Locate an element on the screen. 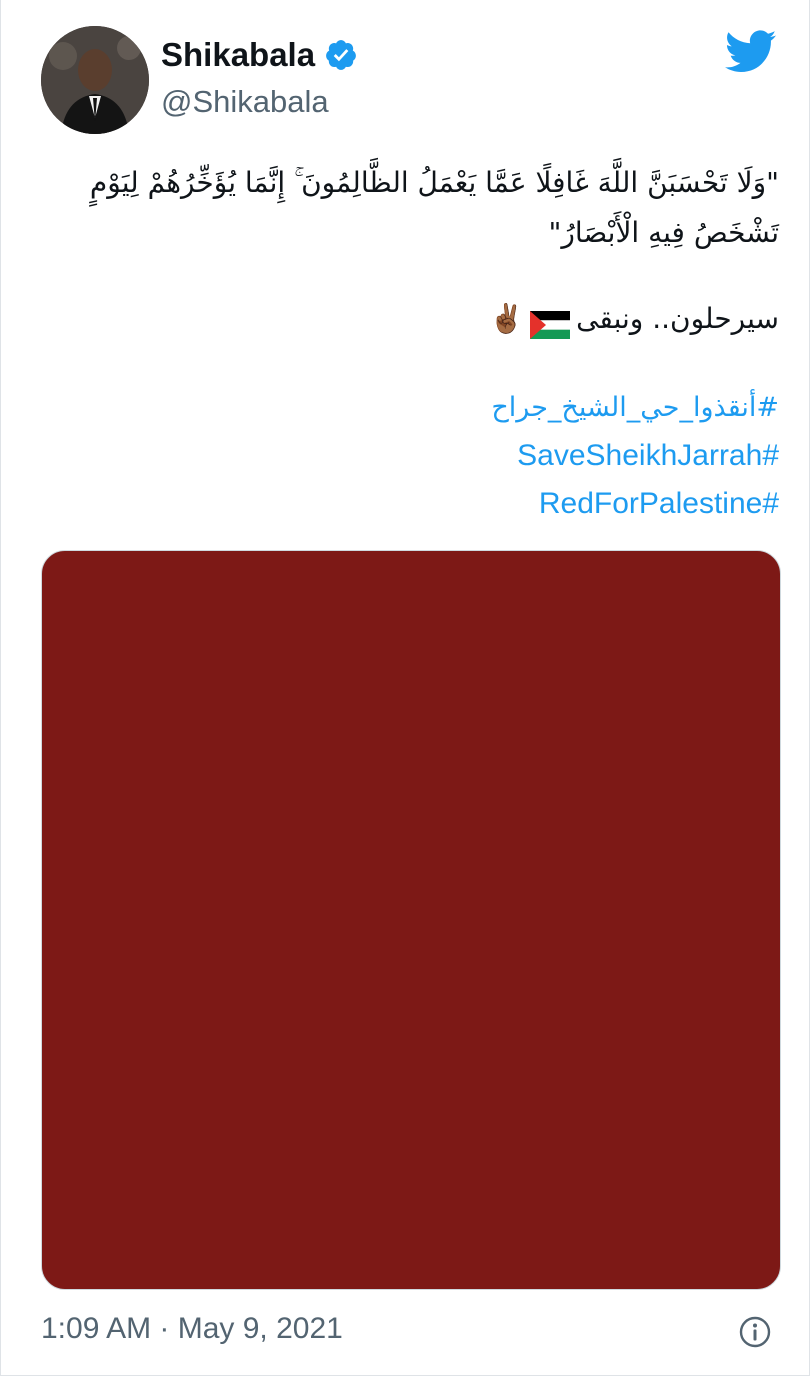 This screenshot has width=812, height=1378. avatar is located at coordinates (95, 80).